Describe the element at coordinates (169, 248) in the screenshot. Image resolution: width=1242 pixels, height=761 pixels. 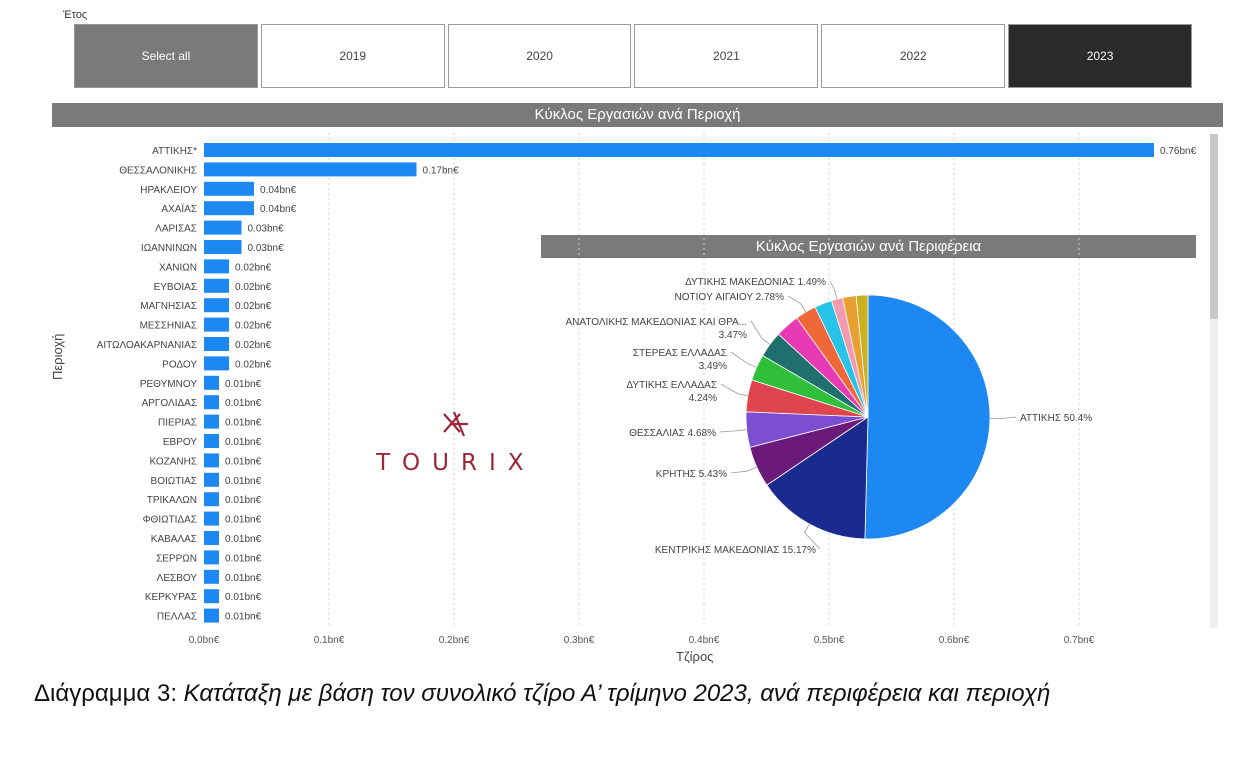
I see `y-category-label: ΙΩΑΝΝΙΝΩΝ` at that location.